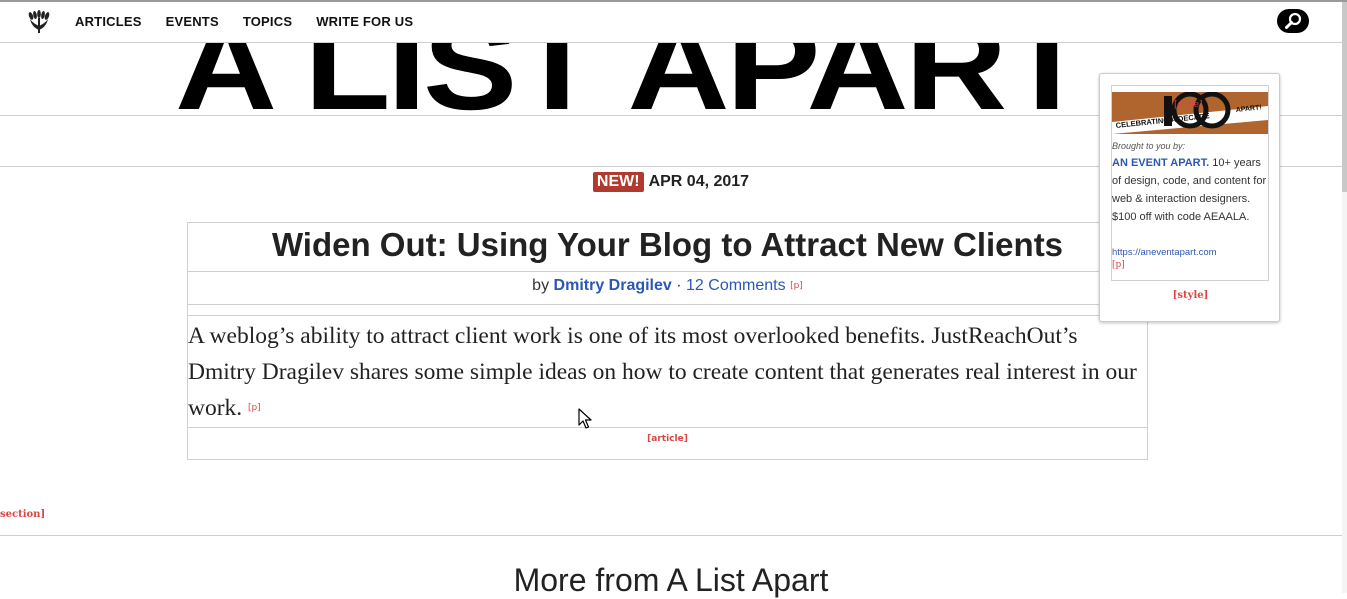  What do you see at coordinates (1160, 163) in the screenshot?
I see `ad-brand-link: AN EVENT APART.` at bounding box center [1160, 163].